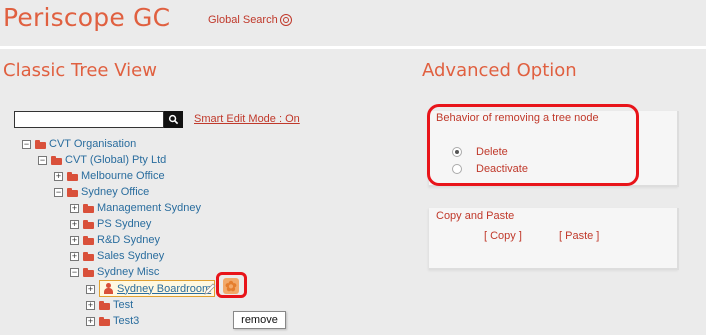 Image resolution: width=706 pixels, height=335 pixels. Describe the element at coordinates (89, 119) in the screenshot. I see `tree-search-input` at that location.